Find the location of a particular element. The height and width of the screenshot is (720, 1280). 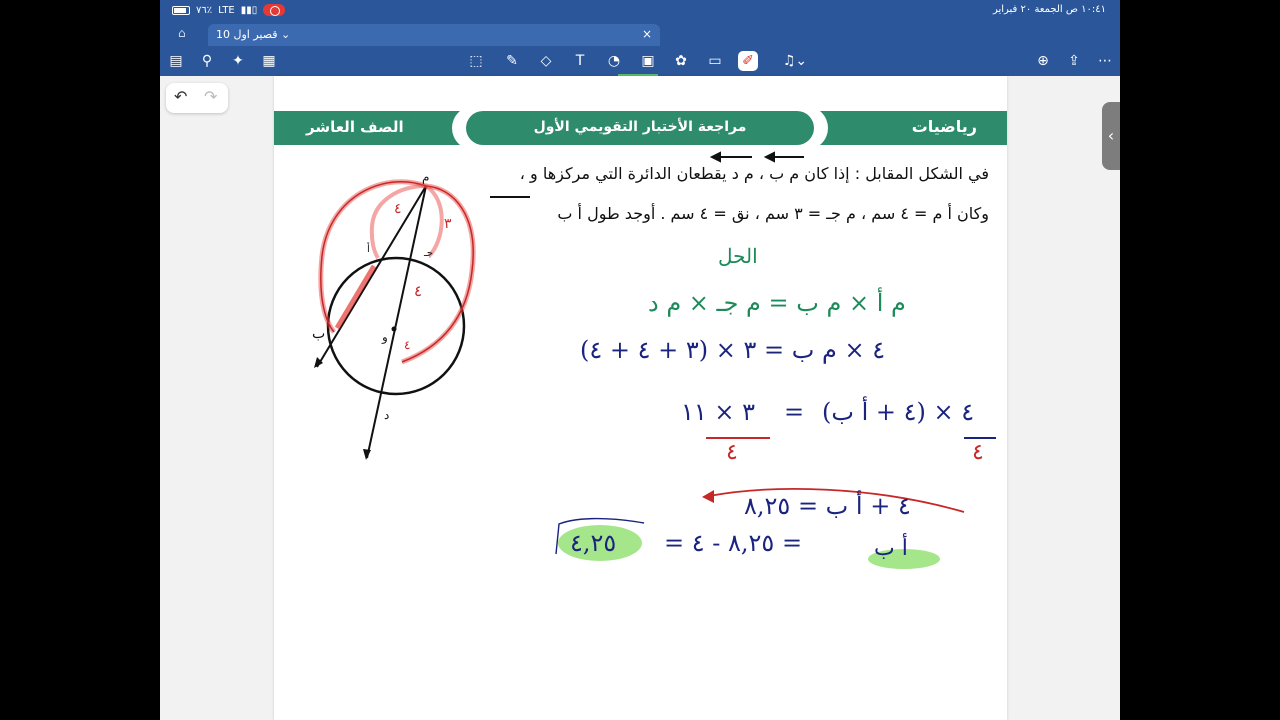

signal-icon: ▮▮▯ is located at coordinates (249, 10).